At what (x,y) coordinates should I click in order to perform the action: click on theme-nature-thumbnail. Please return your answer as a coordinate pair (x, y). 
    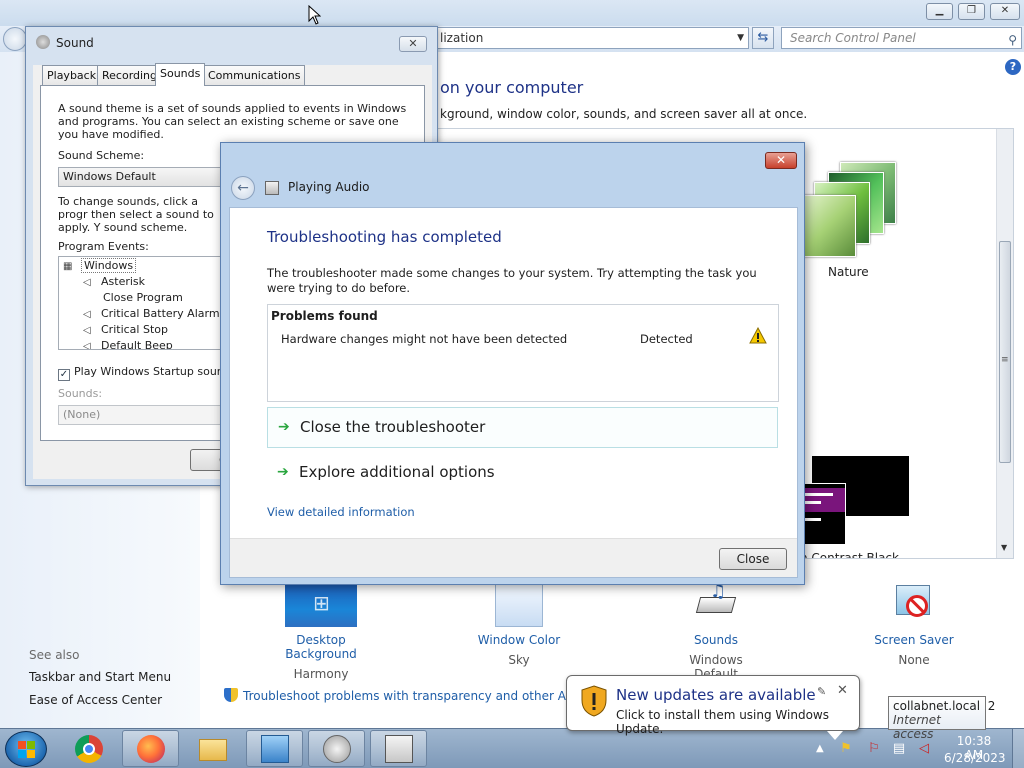
    Looking at the image, I should click on (852, 209).